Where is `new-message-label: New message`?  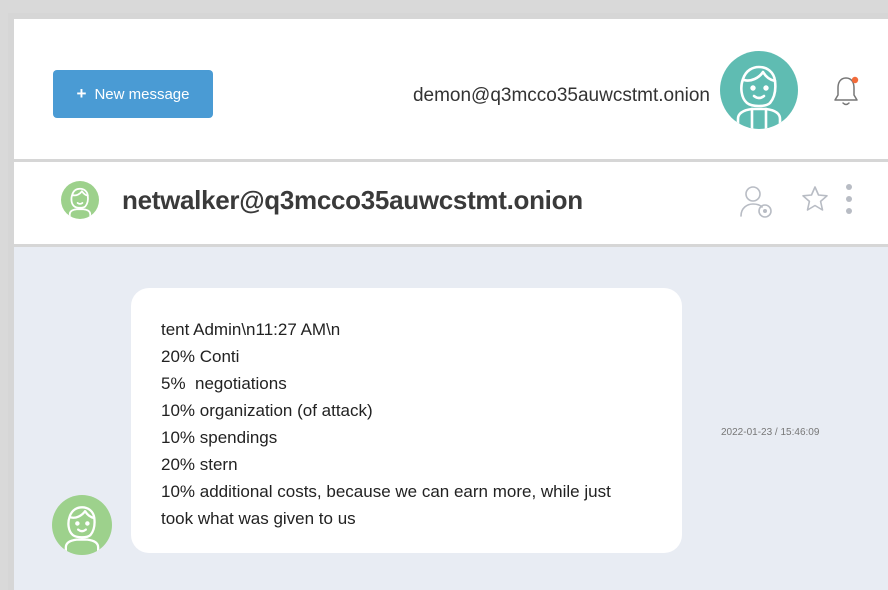
new-message-label: New message is located at coordinates (142, 94).